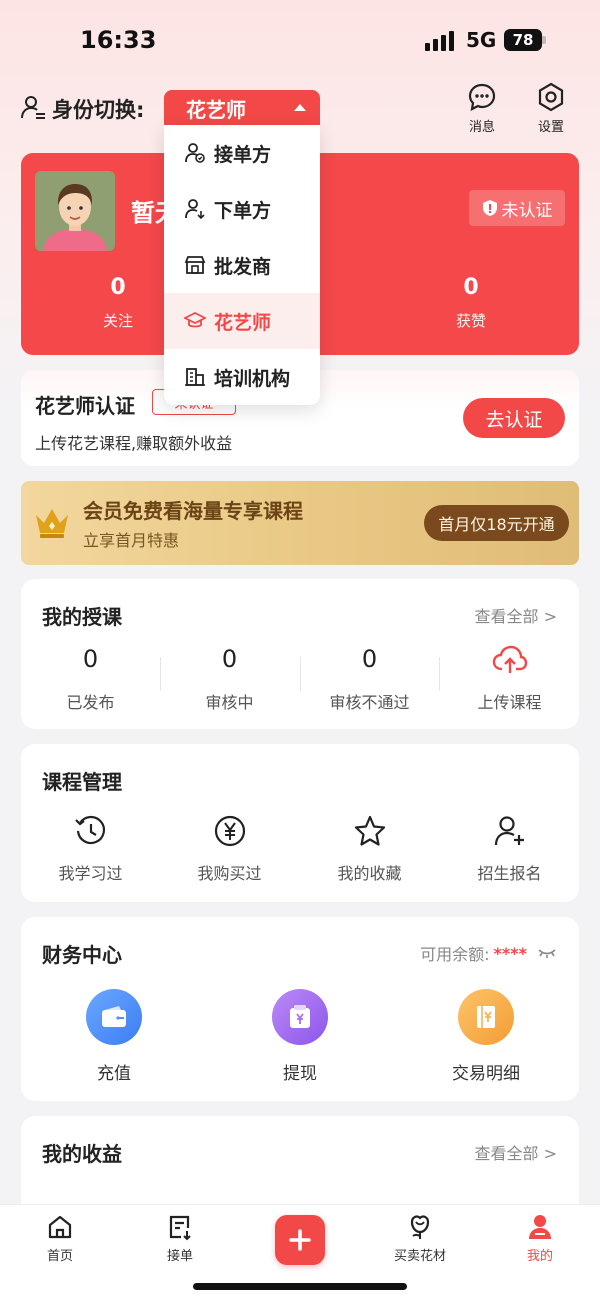  Describe the element at coordinates (195, 319) in the screenshot. I see `graduation-cap-icon` at that location.